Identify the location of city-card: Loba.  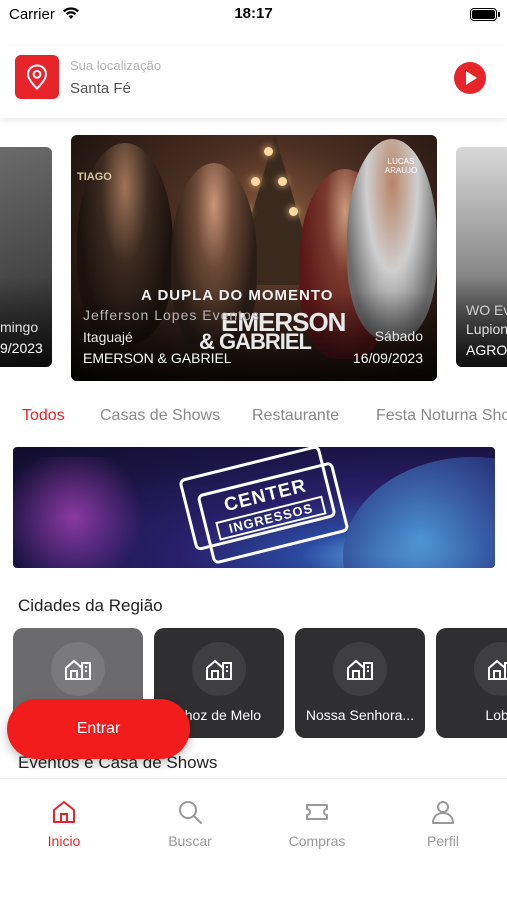
(471, 683).